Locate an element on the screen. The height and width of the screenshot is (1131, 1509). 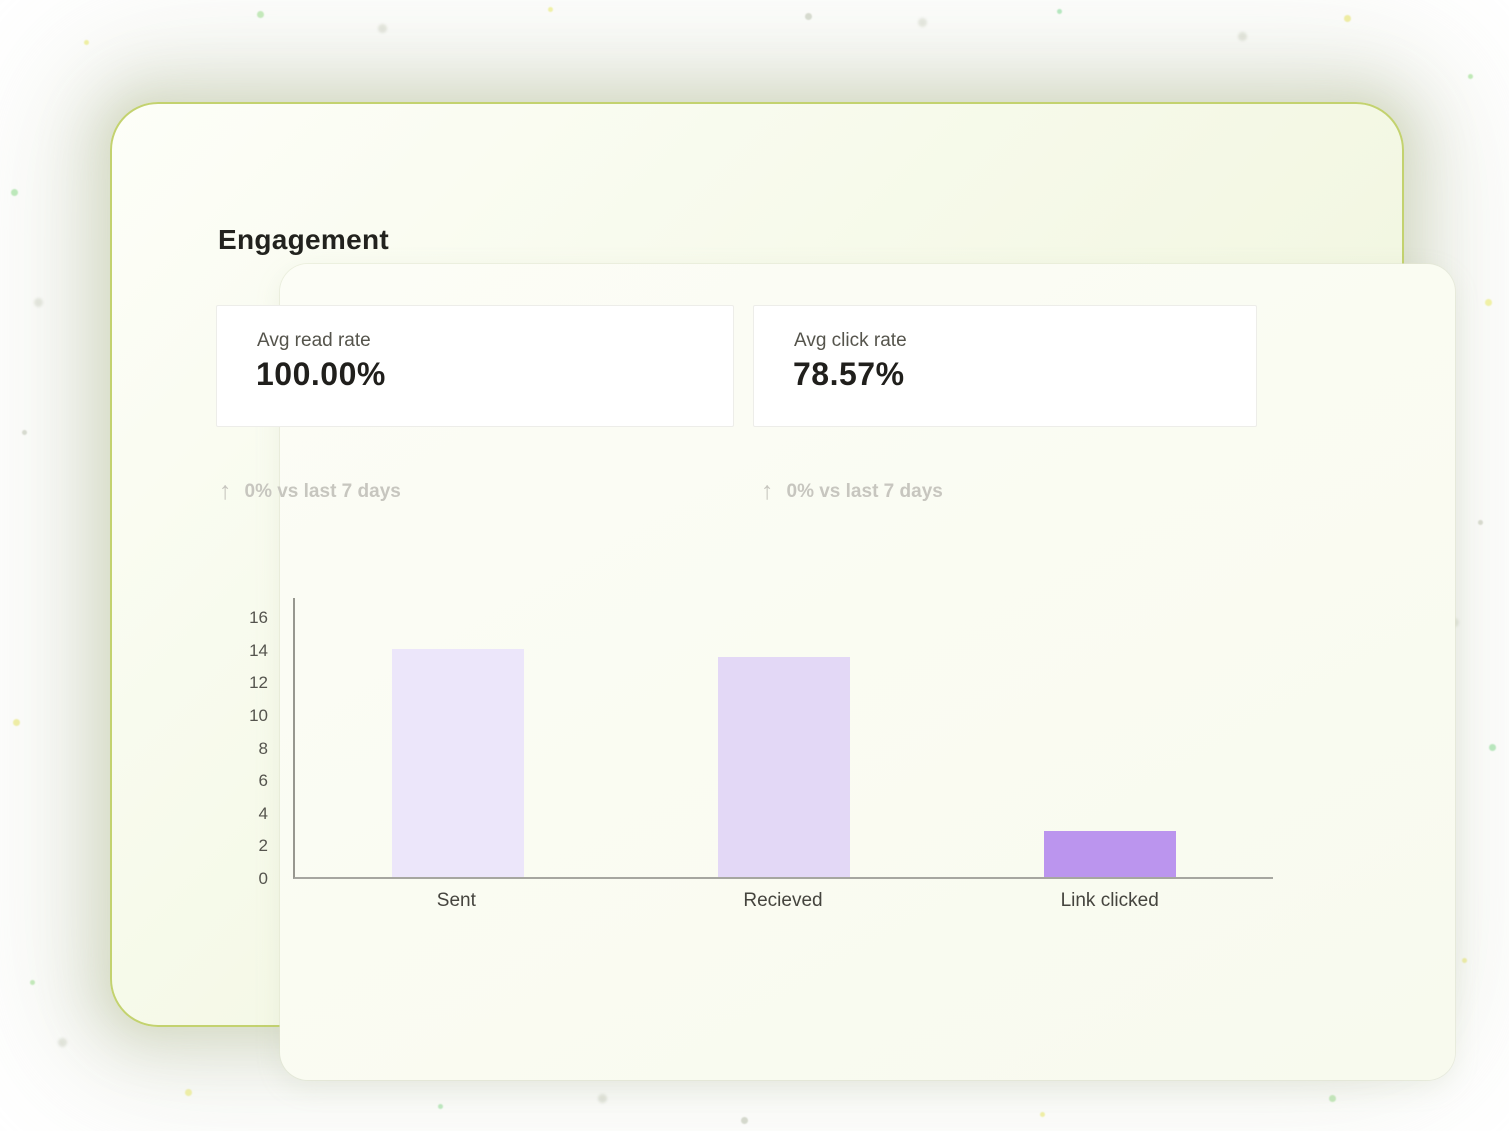
stat-value-read-rate: 100.00% is located at coordinates (321, 374).